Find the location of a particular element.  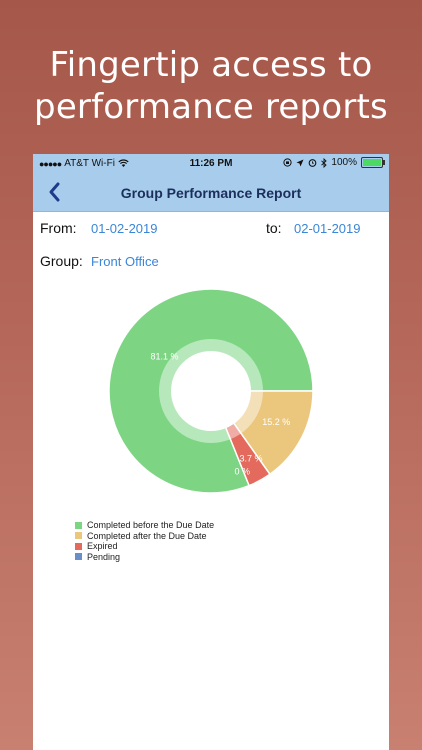

legend-label: Completed before the Due Date is located at coordinates (151, 525).